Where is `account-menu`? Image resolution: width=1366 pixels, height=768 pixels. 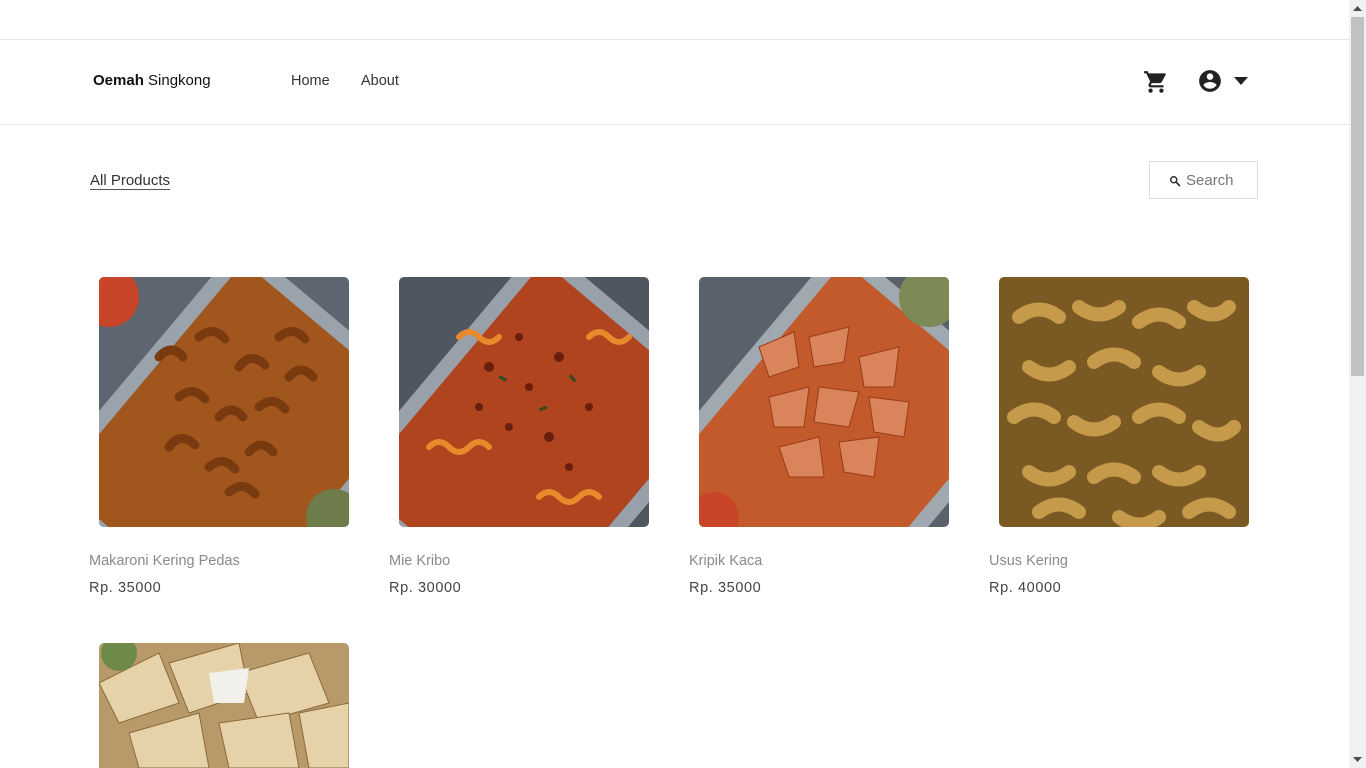 account-menu is located at coordinates (1225, 82).